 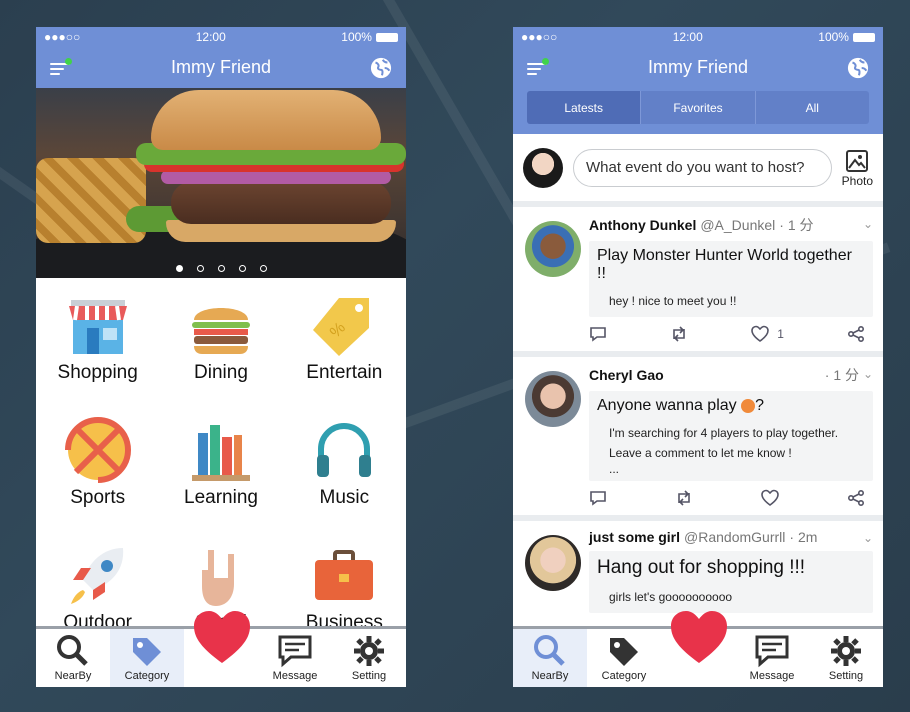 I want to click on segment-favorites: Favorites, so click(x=698, y=107).